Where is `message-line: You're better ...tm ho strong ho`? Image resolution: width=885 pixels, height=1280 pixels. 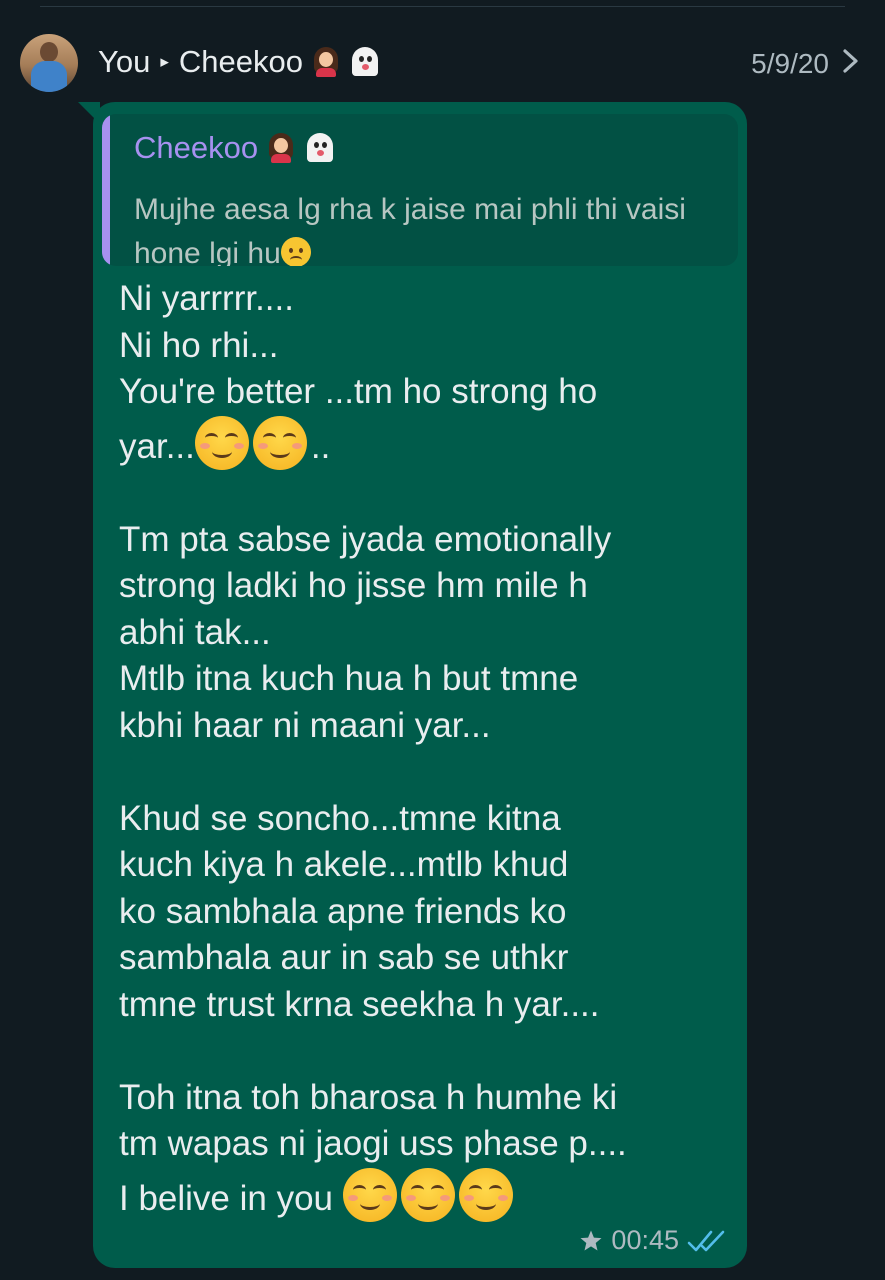 message-line: You're better ...tm ho strong ho is located at coordinates (358, 391).